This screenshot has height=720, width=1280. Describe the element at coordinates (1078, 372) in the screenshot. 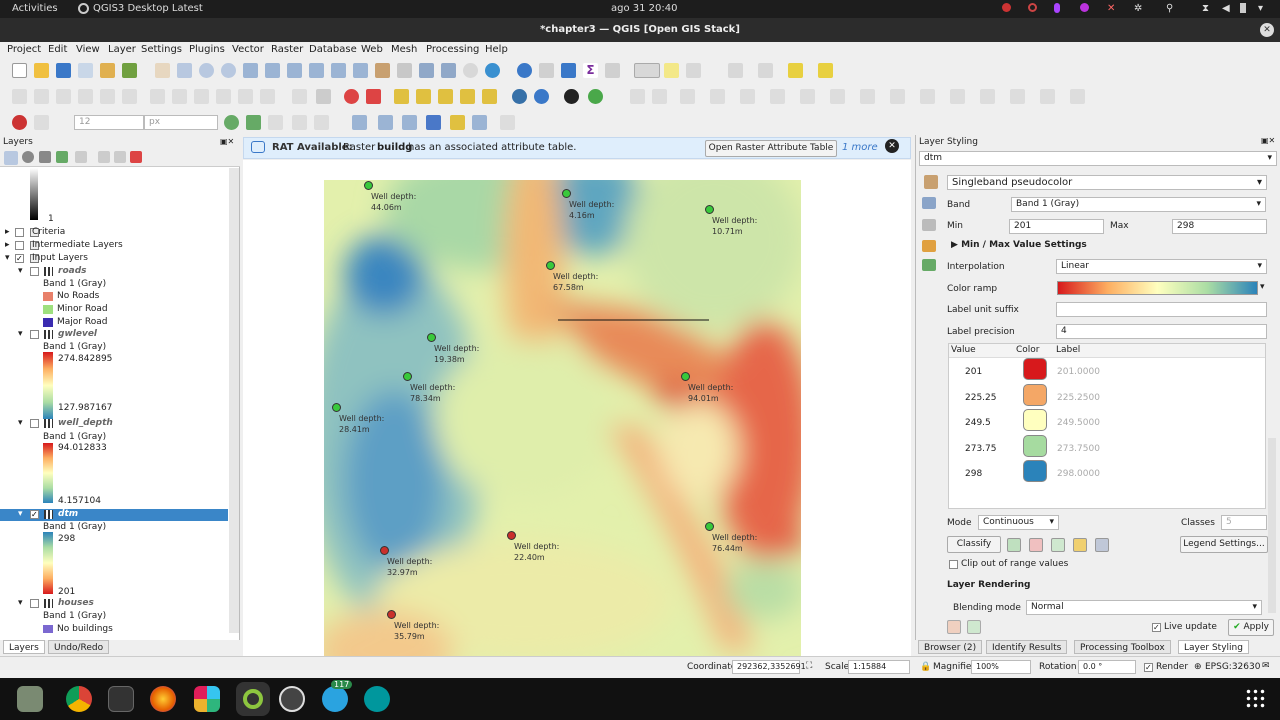

I see `class-label: 201.0000` at that location.